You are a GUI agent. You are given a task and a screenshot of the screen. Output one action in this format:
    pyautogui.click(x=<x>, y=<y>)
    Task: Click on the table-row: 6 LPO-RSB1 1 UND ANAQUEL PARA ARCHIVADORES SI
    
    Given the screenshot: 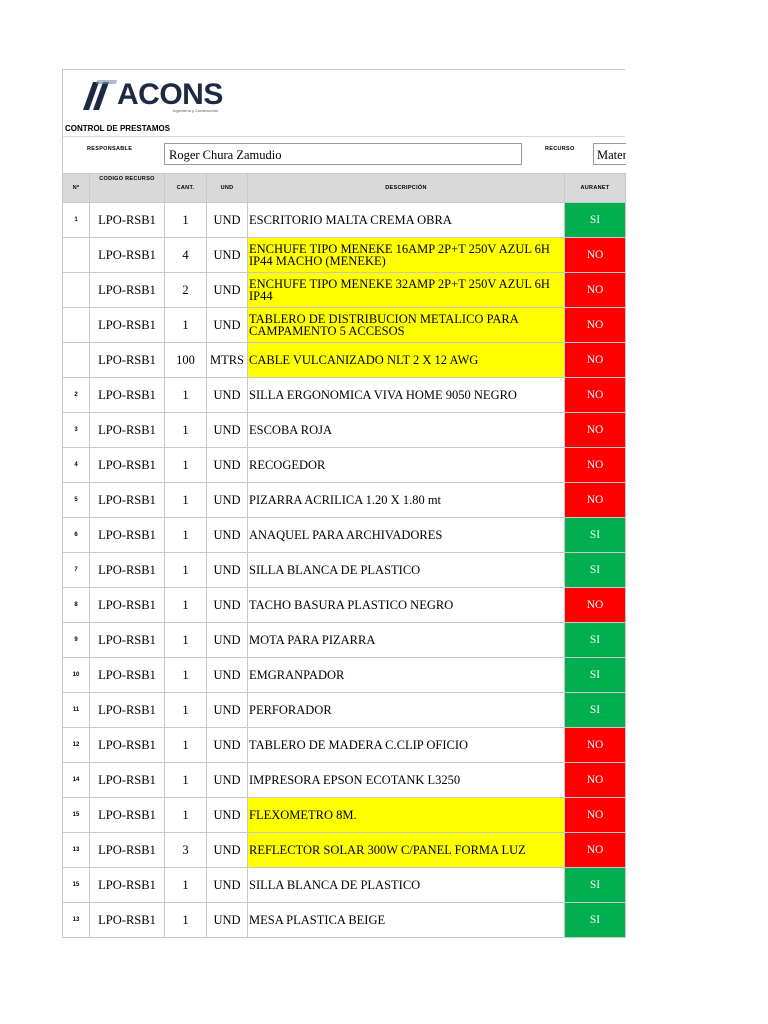 What is the action you would take?
    pyautogui.click(x=344, y=535)
    